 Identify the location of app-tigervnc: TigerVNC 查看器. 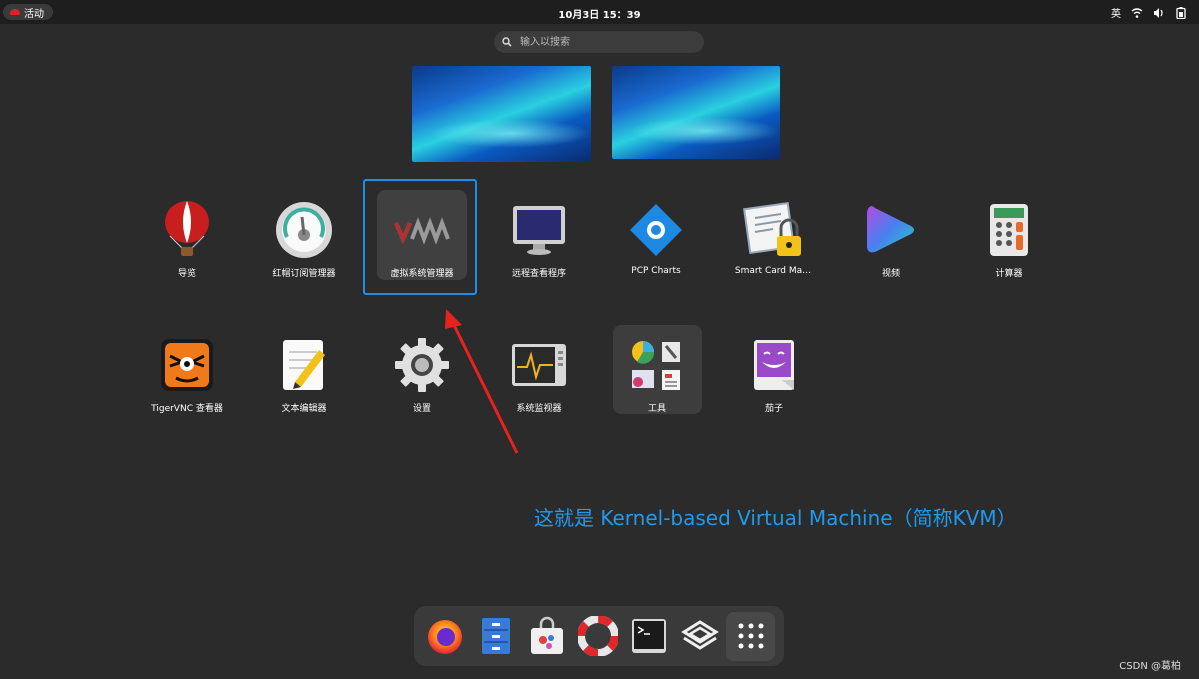
(187, 372).